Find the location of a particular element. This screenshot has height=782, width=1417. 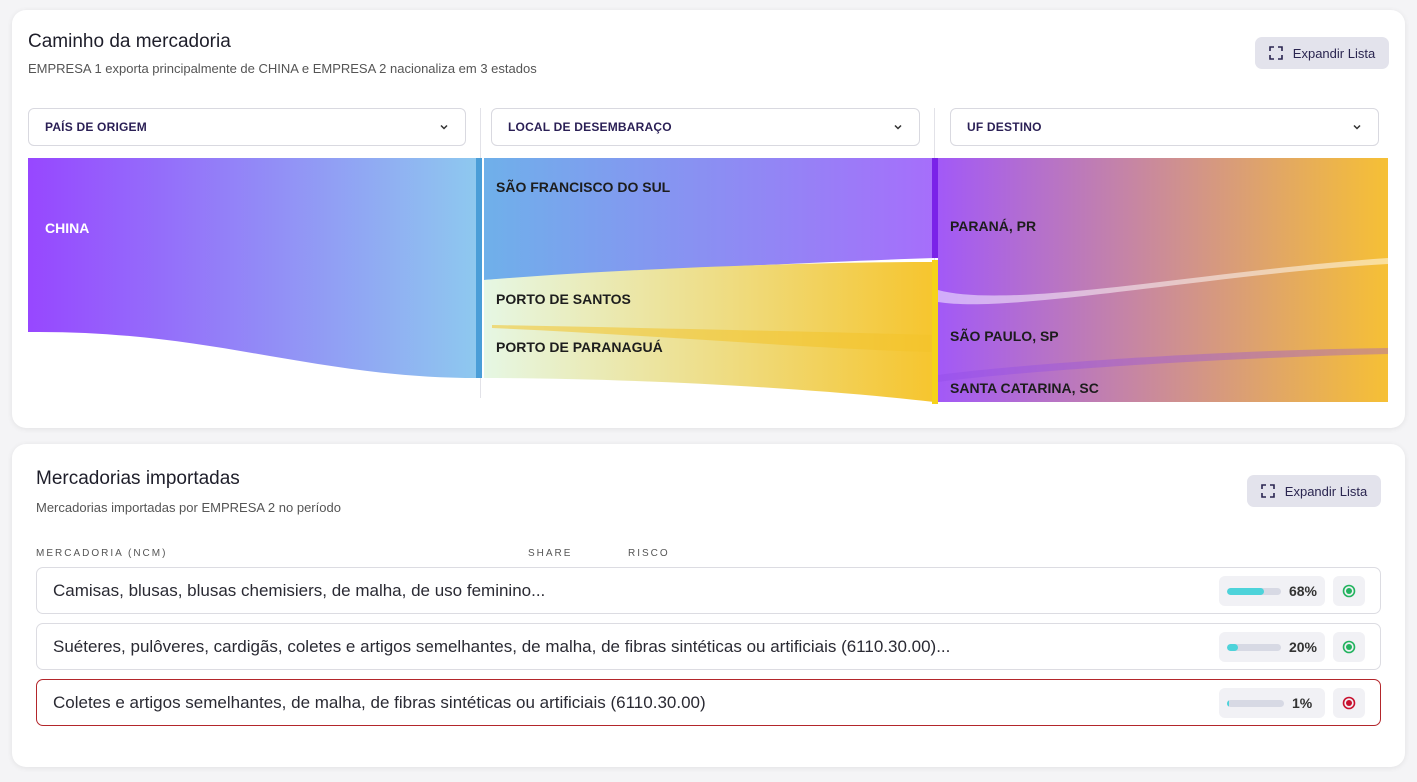

goods-expand-label: Expandir Lista is located at coordinates (1326, 491).